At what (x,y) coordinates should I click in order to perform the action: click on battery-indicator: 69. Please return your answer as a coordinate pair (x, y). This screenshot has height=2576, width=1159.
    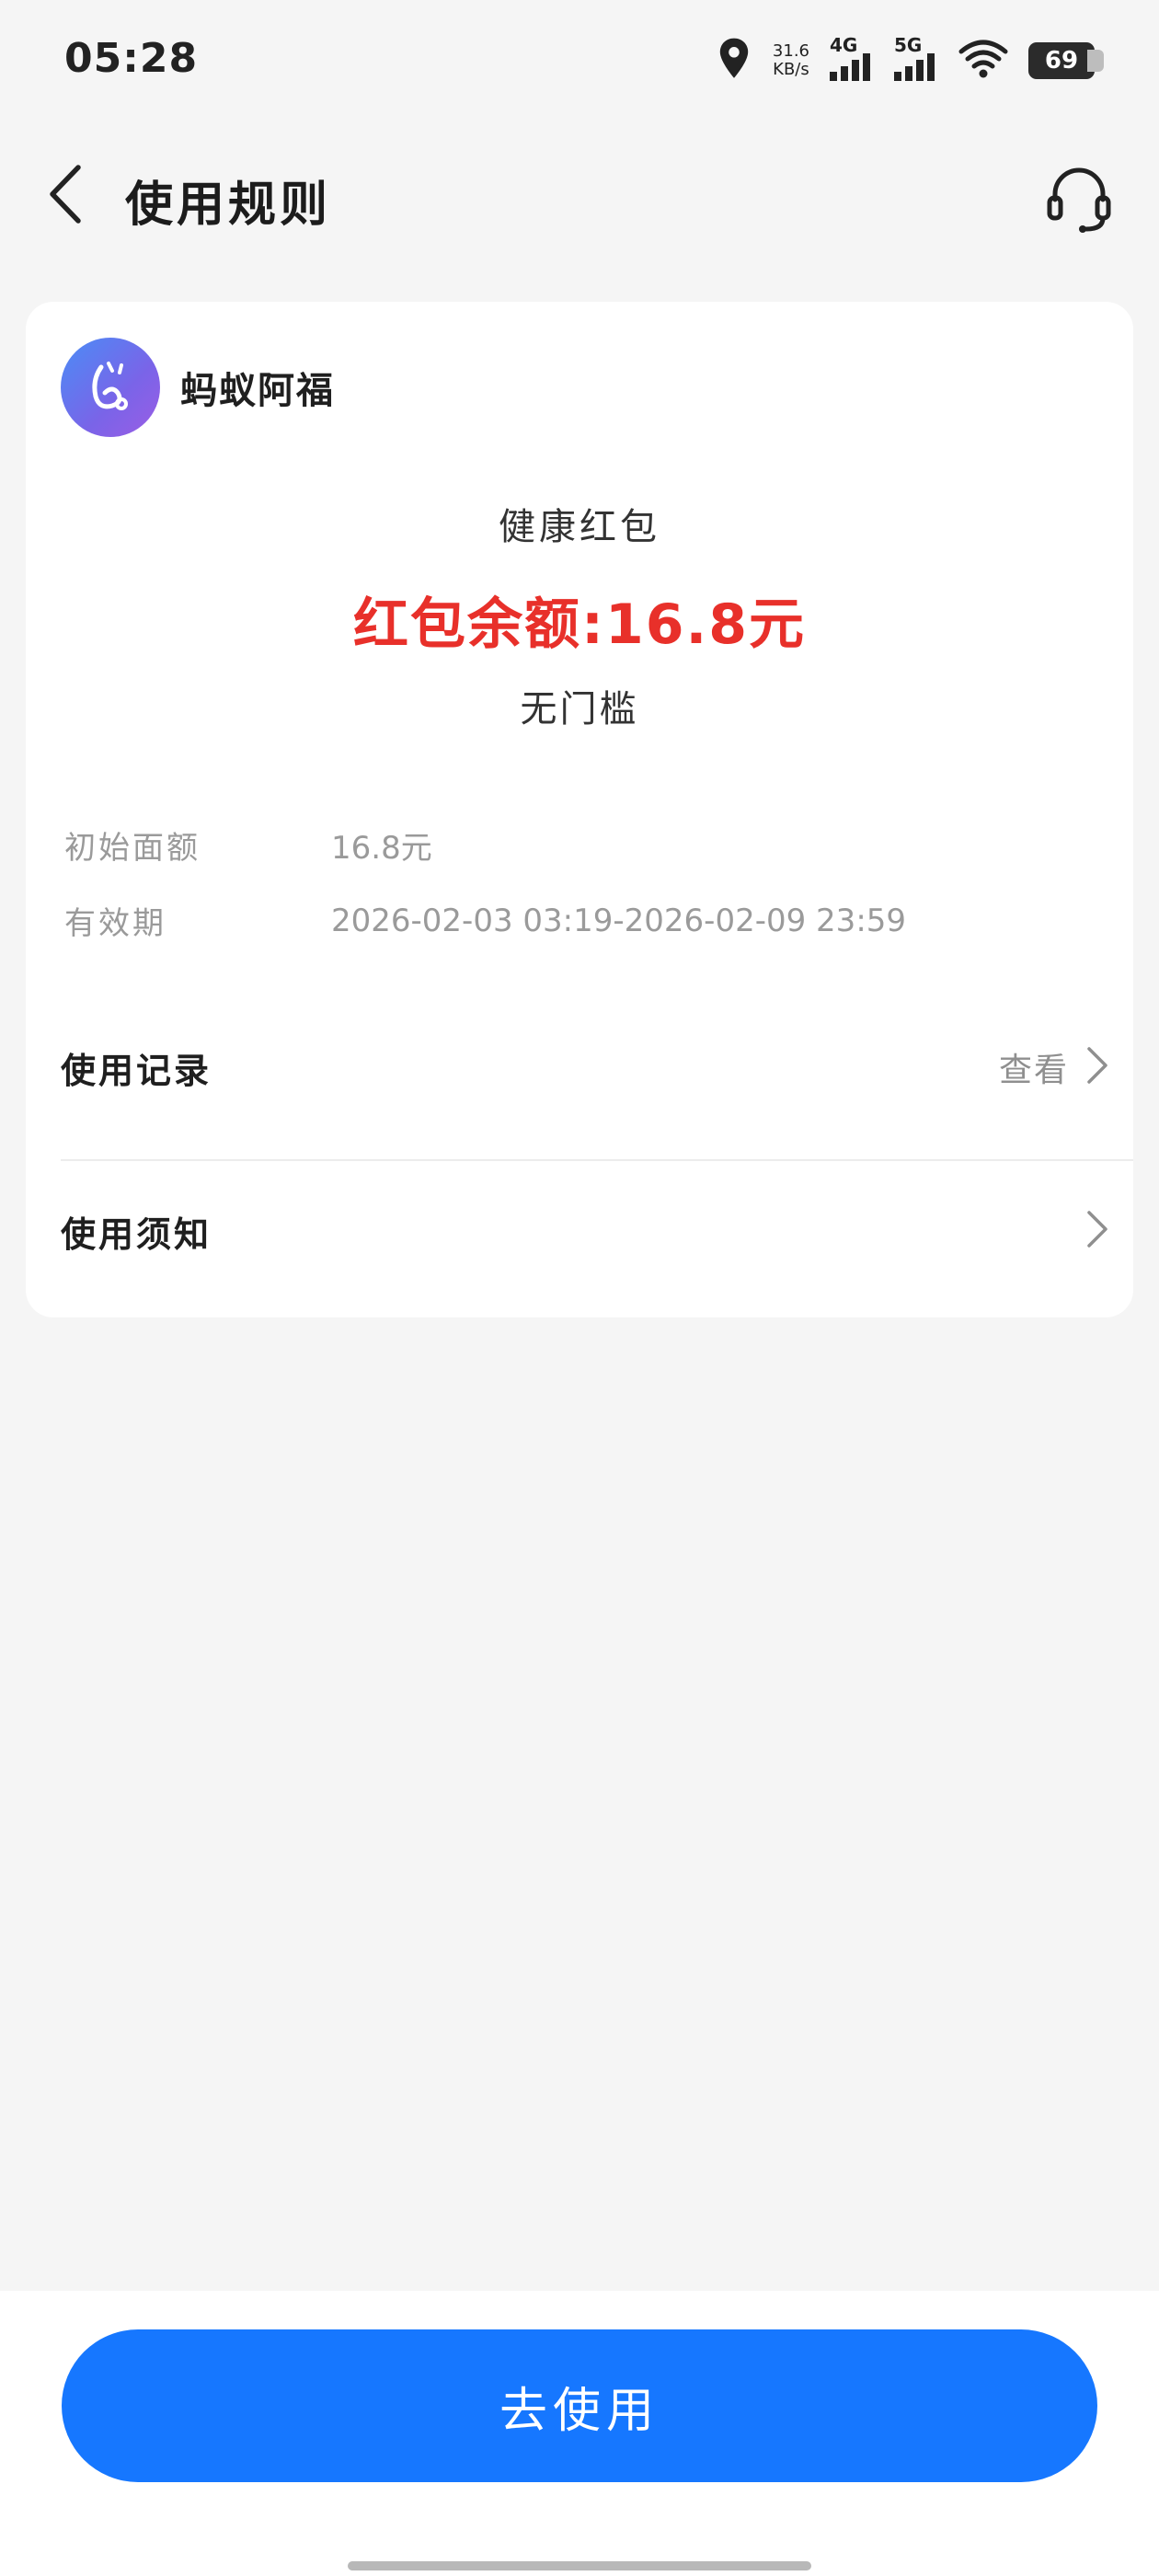
    Looking at the image, I should click on (1066, 60).